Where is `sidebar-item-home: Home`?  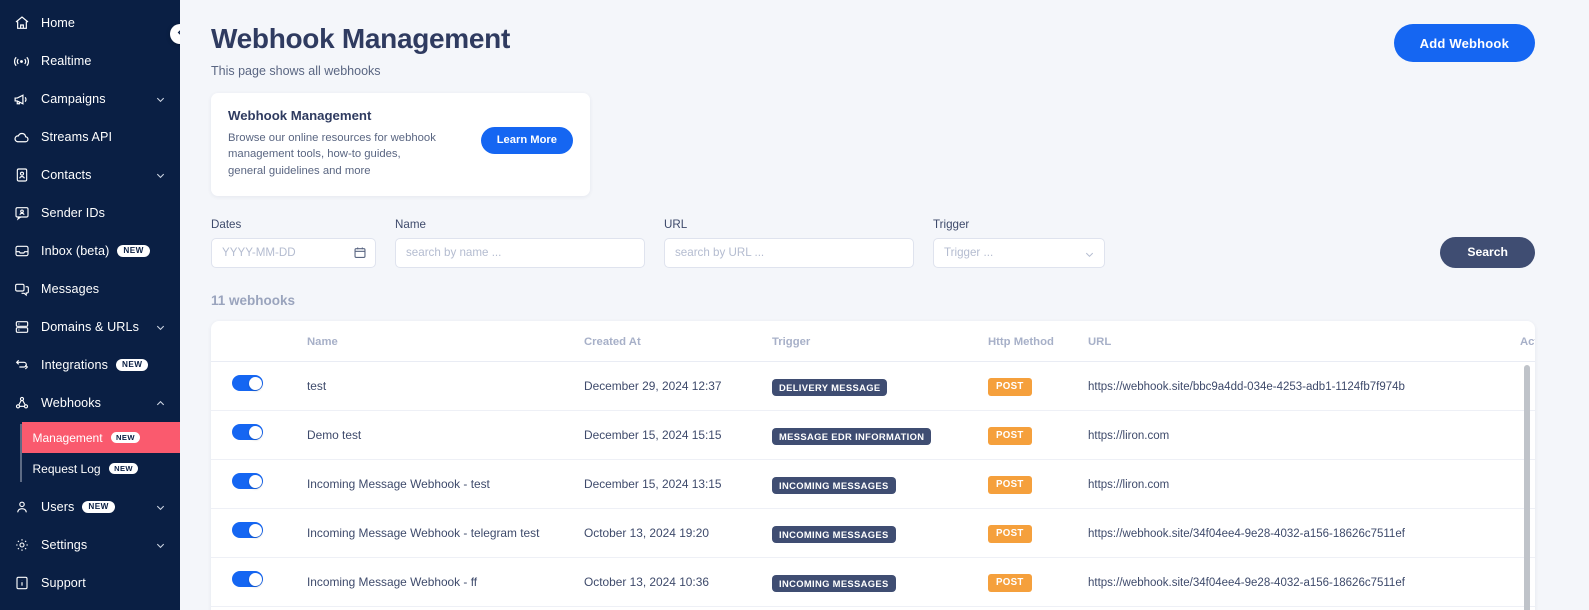
sidebar-item-home: Home is located at coordinates (90, 23).